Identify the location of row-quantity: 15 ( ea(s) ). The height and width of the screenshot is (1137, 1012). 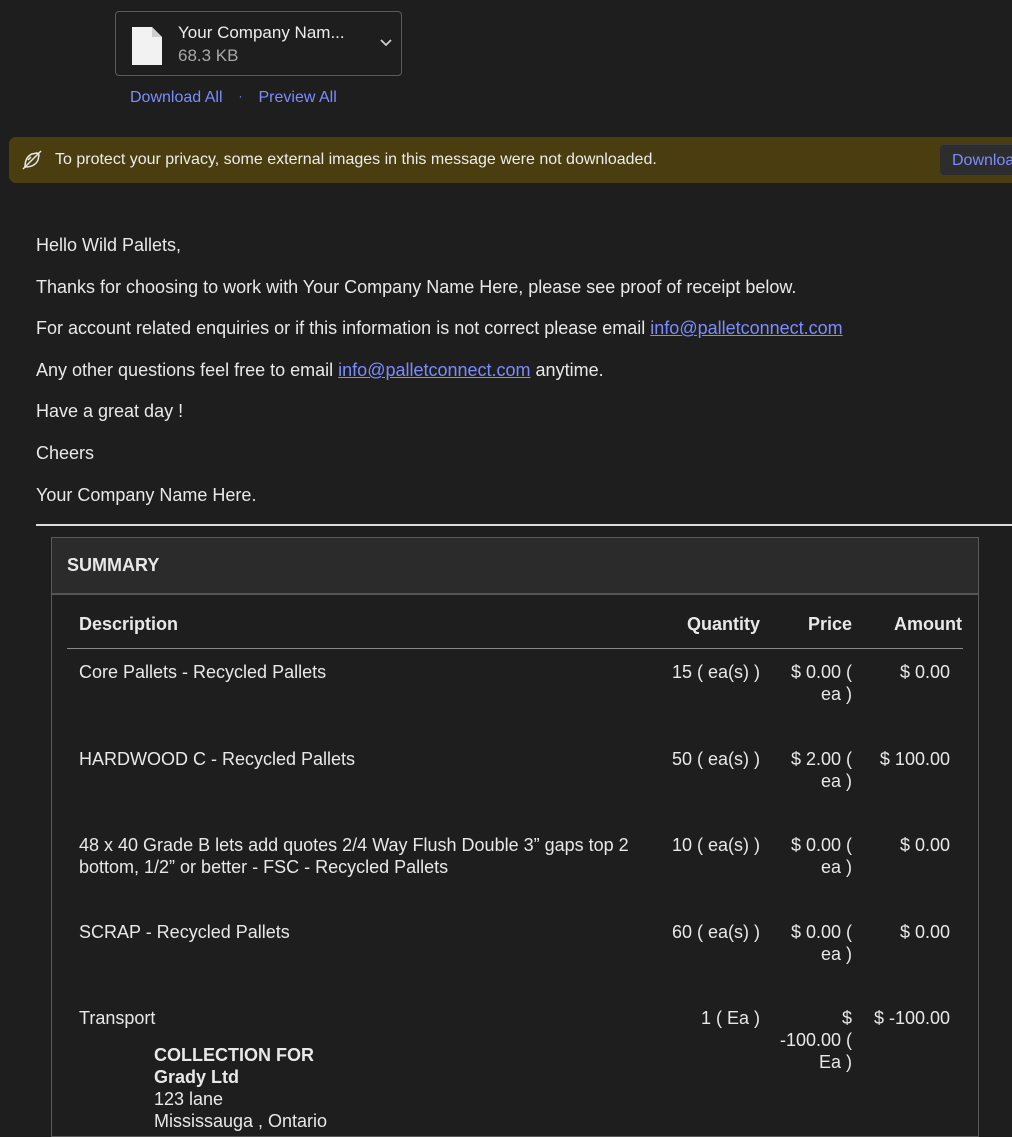
(715, 672).